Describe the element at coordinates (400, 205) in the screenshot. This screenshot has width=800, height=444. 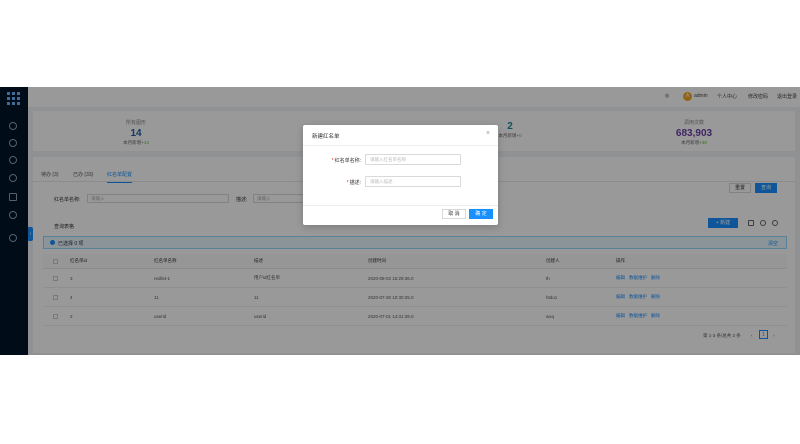
I see `modal-footer-divider` at that location.